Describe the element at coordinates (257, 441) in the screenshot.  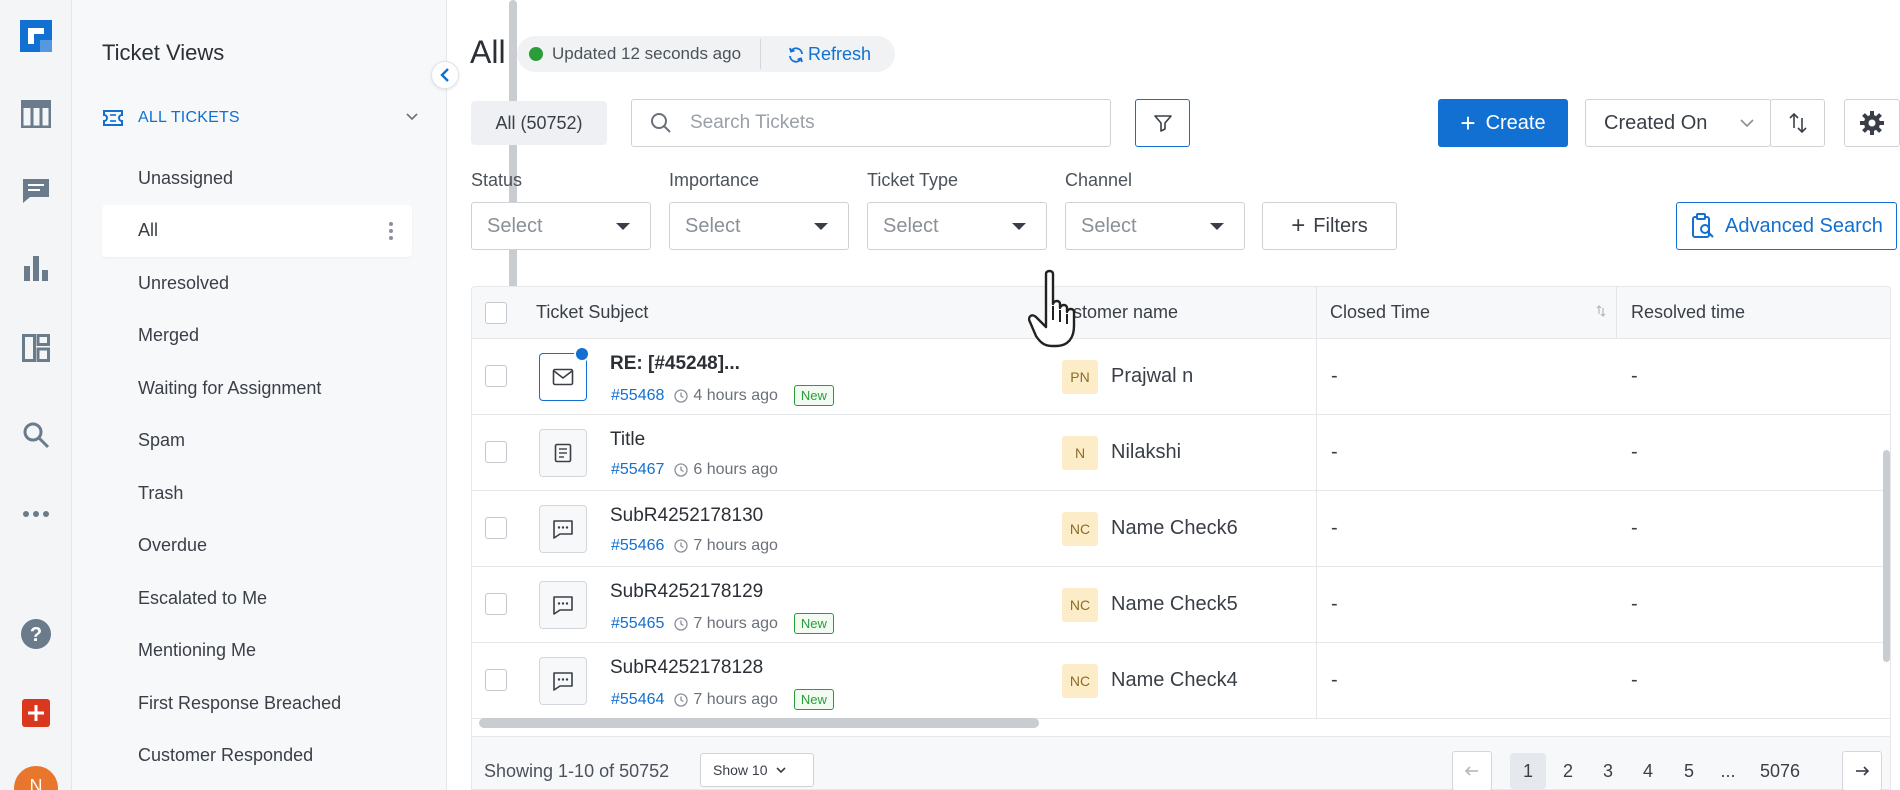
I see `sidebar-item-spam: Spam` at that location.